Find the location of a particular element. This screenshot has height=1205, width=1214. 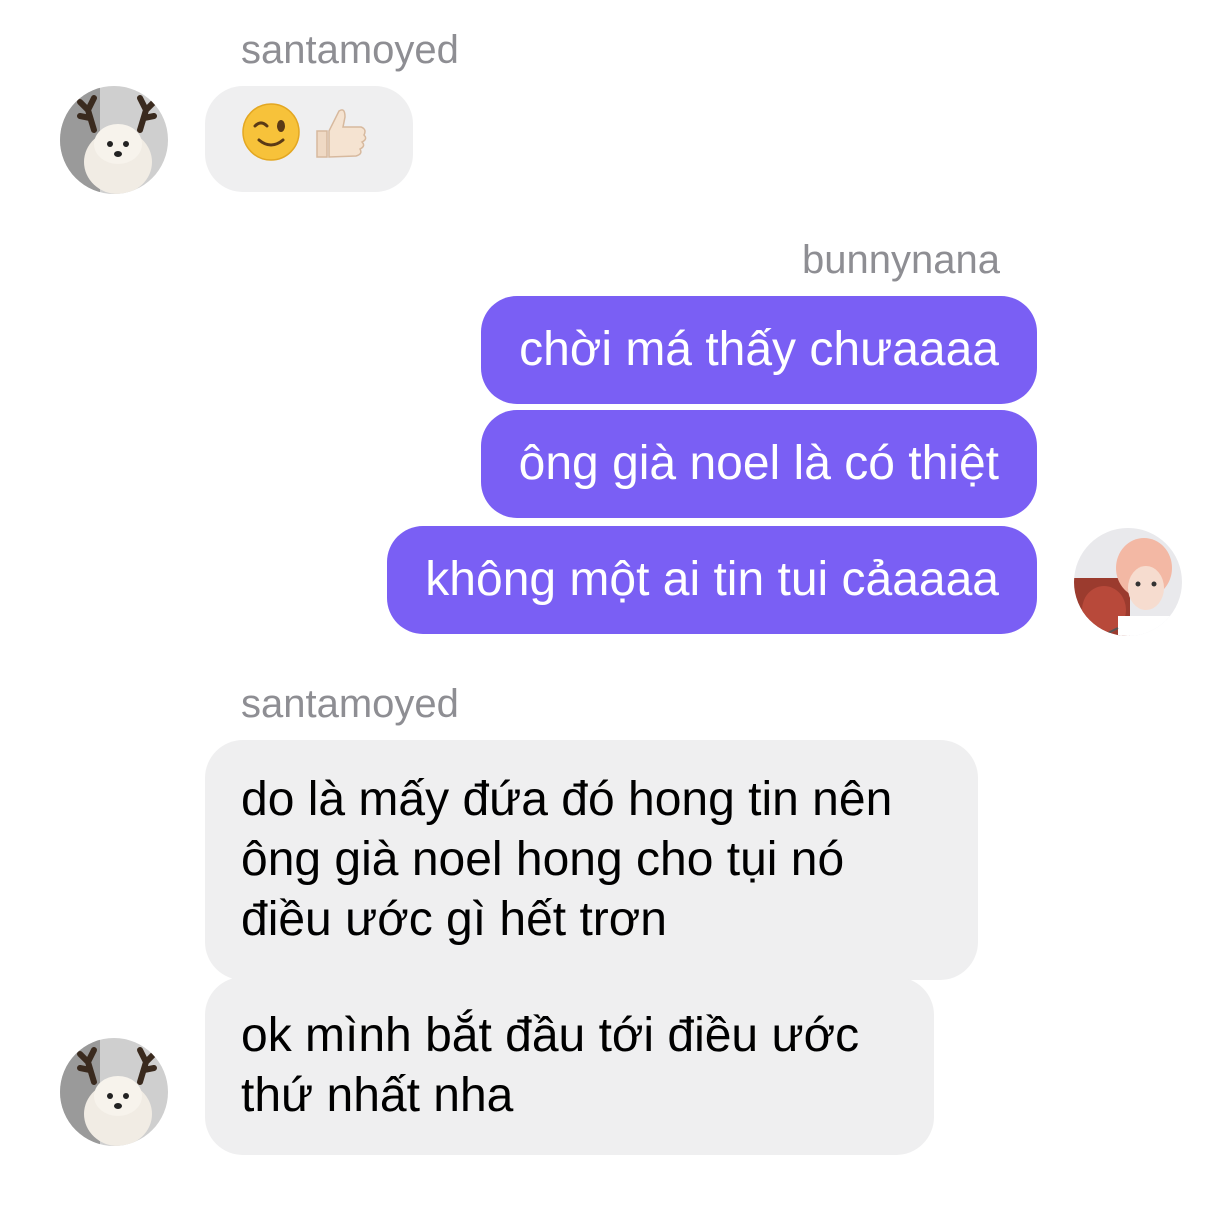

bunnynana-avatar-icon is located at coordinates (1128, 582).